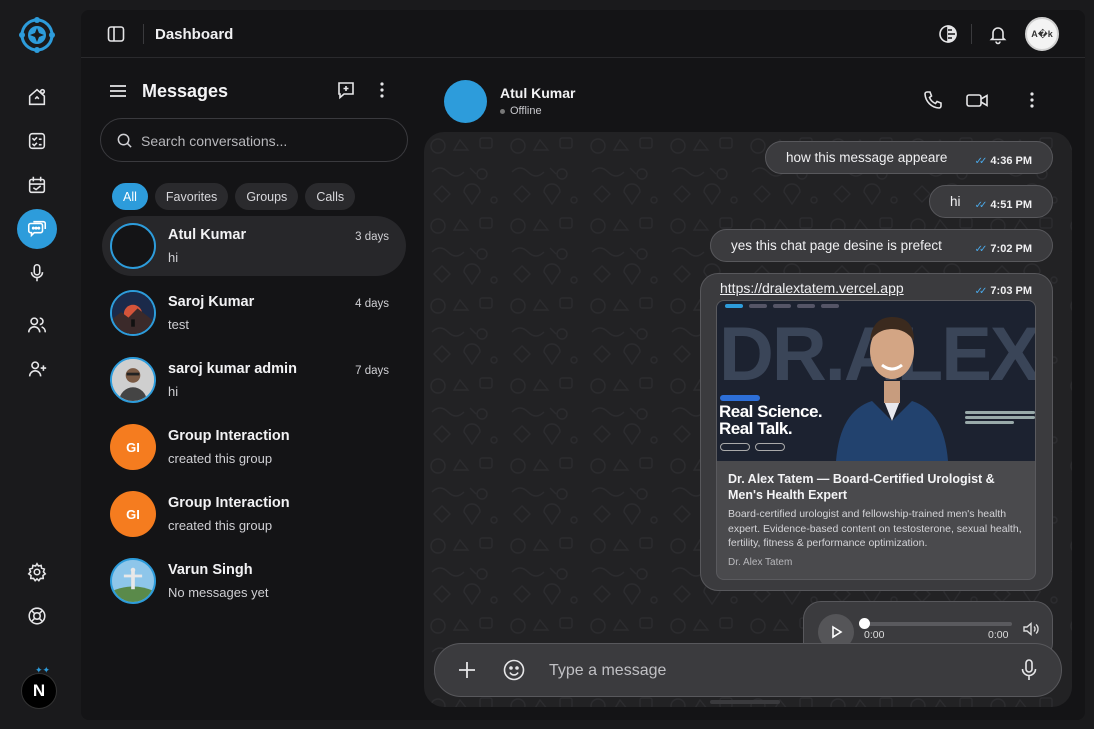 The image size is (1094, 729). I want to click on theme-toggle-icon, so click(948, 34).